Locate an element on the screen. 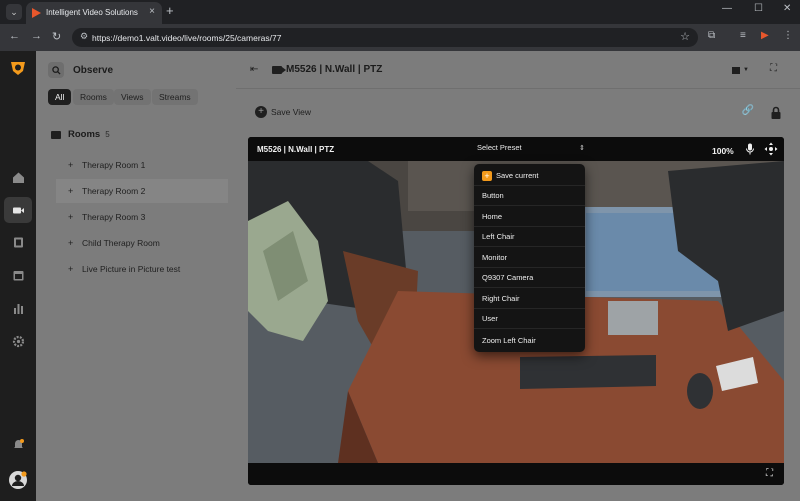 This screenshot has height=501, width=800. filter-views: Views is located at coordinates (132, 97).